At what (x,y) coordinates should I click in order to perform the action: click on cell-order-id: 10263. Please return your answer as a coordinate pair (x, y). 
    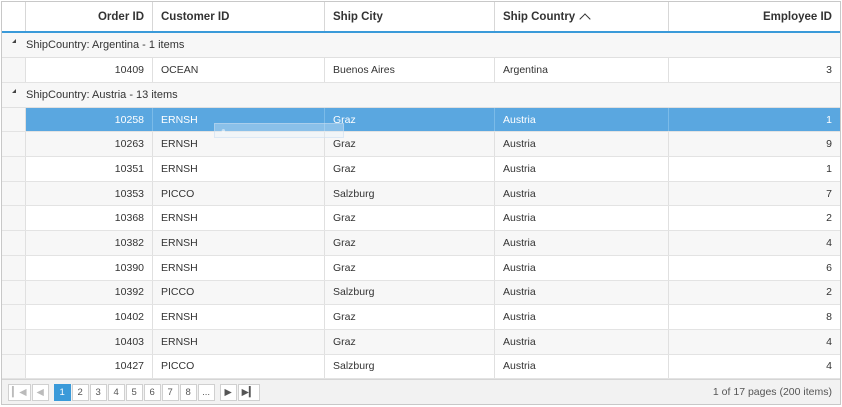
    Looking at the image, I should click on (89, 144).